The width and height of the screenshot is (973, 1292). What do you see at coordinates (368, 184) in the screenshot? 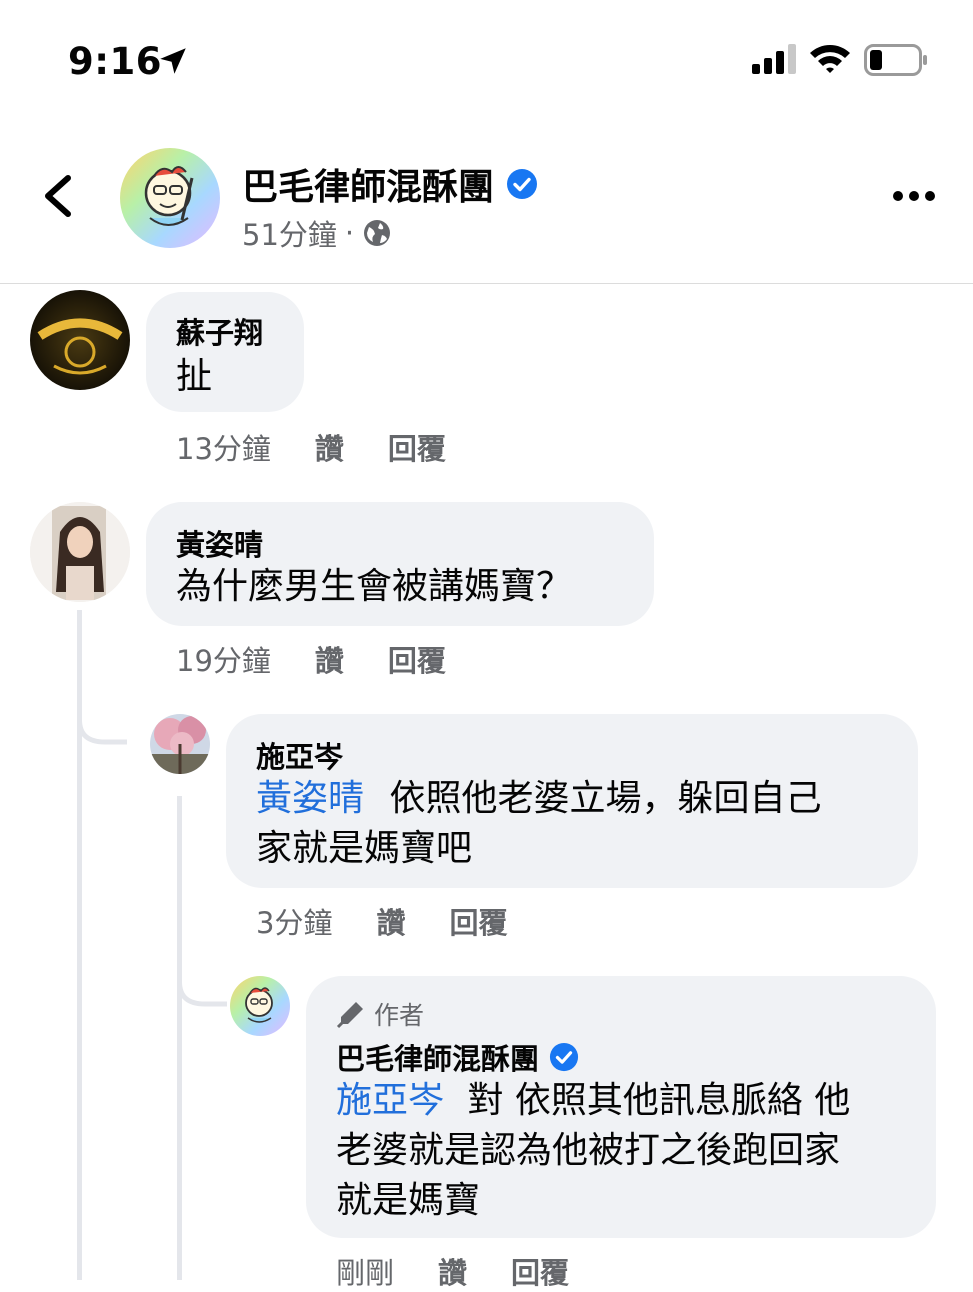
I see `page-name: 巴毛律師混酥團` at bounding box center [368, 184].